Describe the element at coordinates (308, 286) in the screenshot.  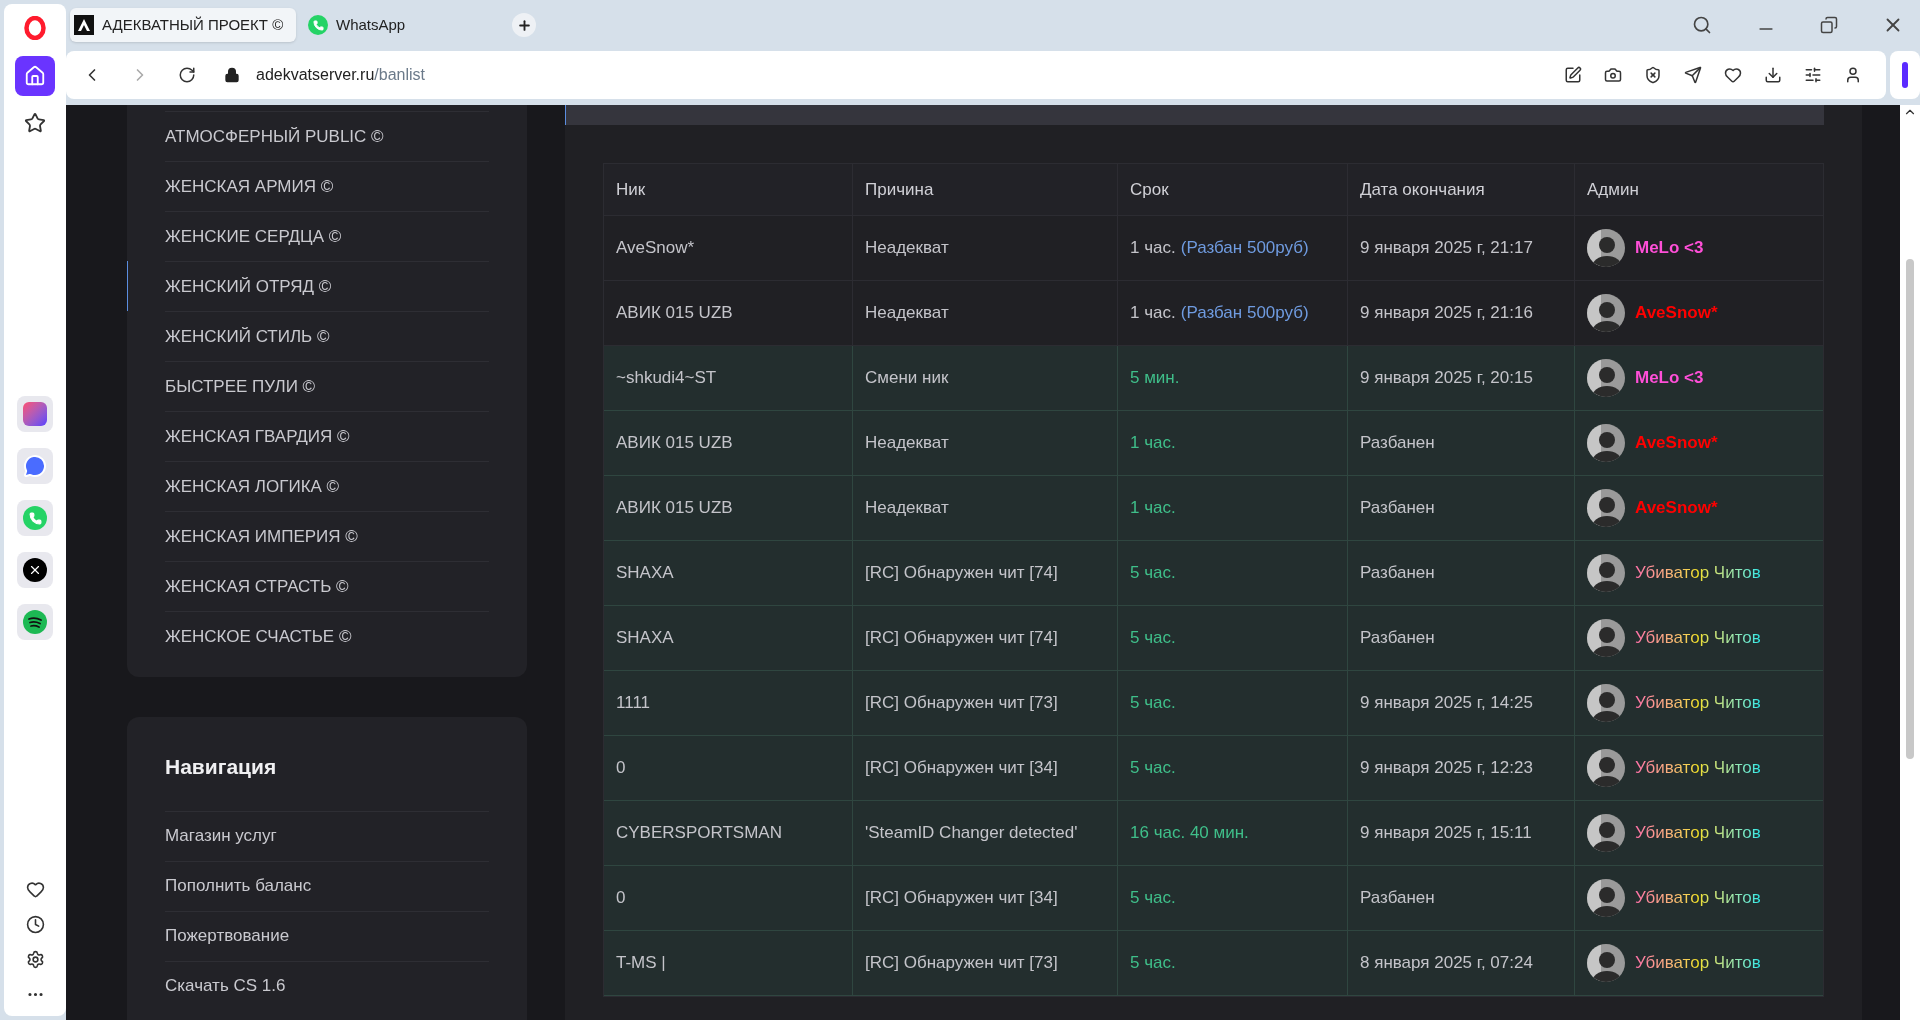
I see `server-link: ЖЕНСКИЙ ОТРЯД ©` at that location.